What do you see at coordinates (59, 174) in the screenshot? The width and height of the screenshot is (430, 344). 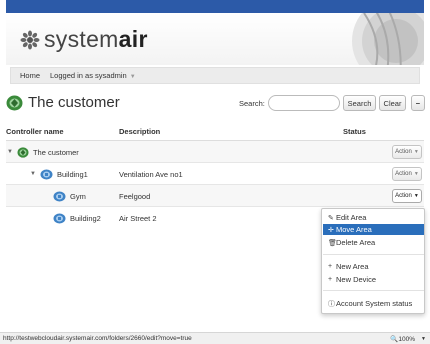 I see `tree-node-building1: ▼ Building1` at bounding box center [59, 174].